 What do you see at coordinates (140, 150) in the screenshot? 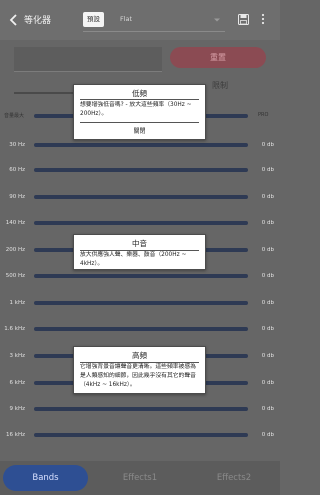
I see `band-row: 30 Hz 0 db` at bounding box center [140, 150].